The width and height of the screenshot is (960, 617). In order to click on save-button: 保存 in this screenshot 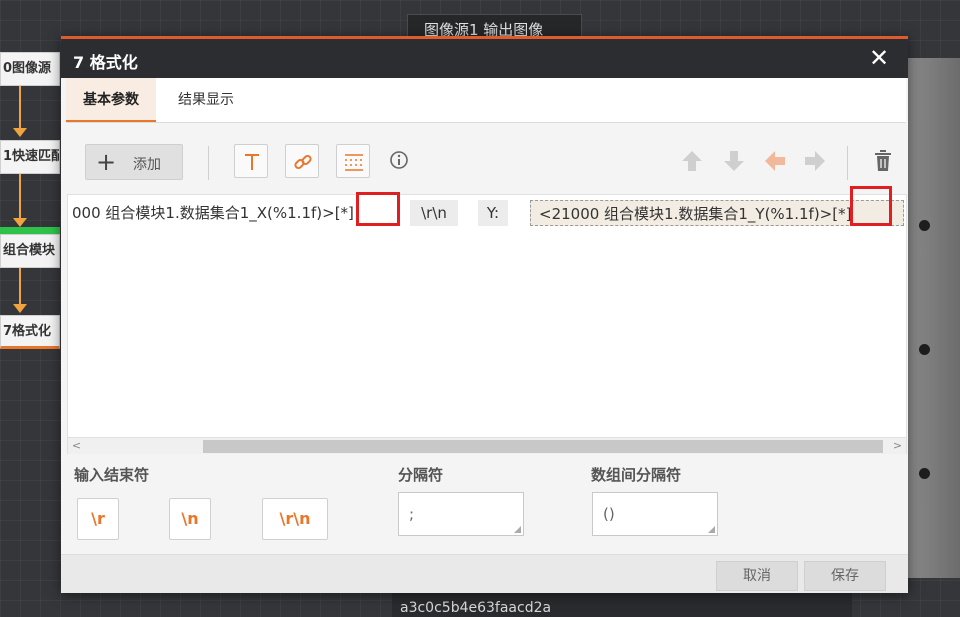, I will do `click(845, 576)`.